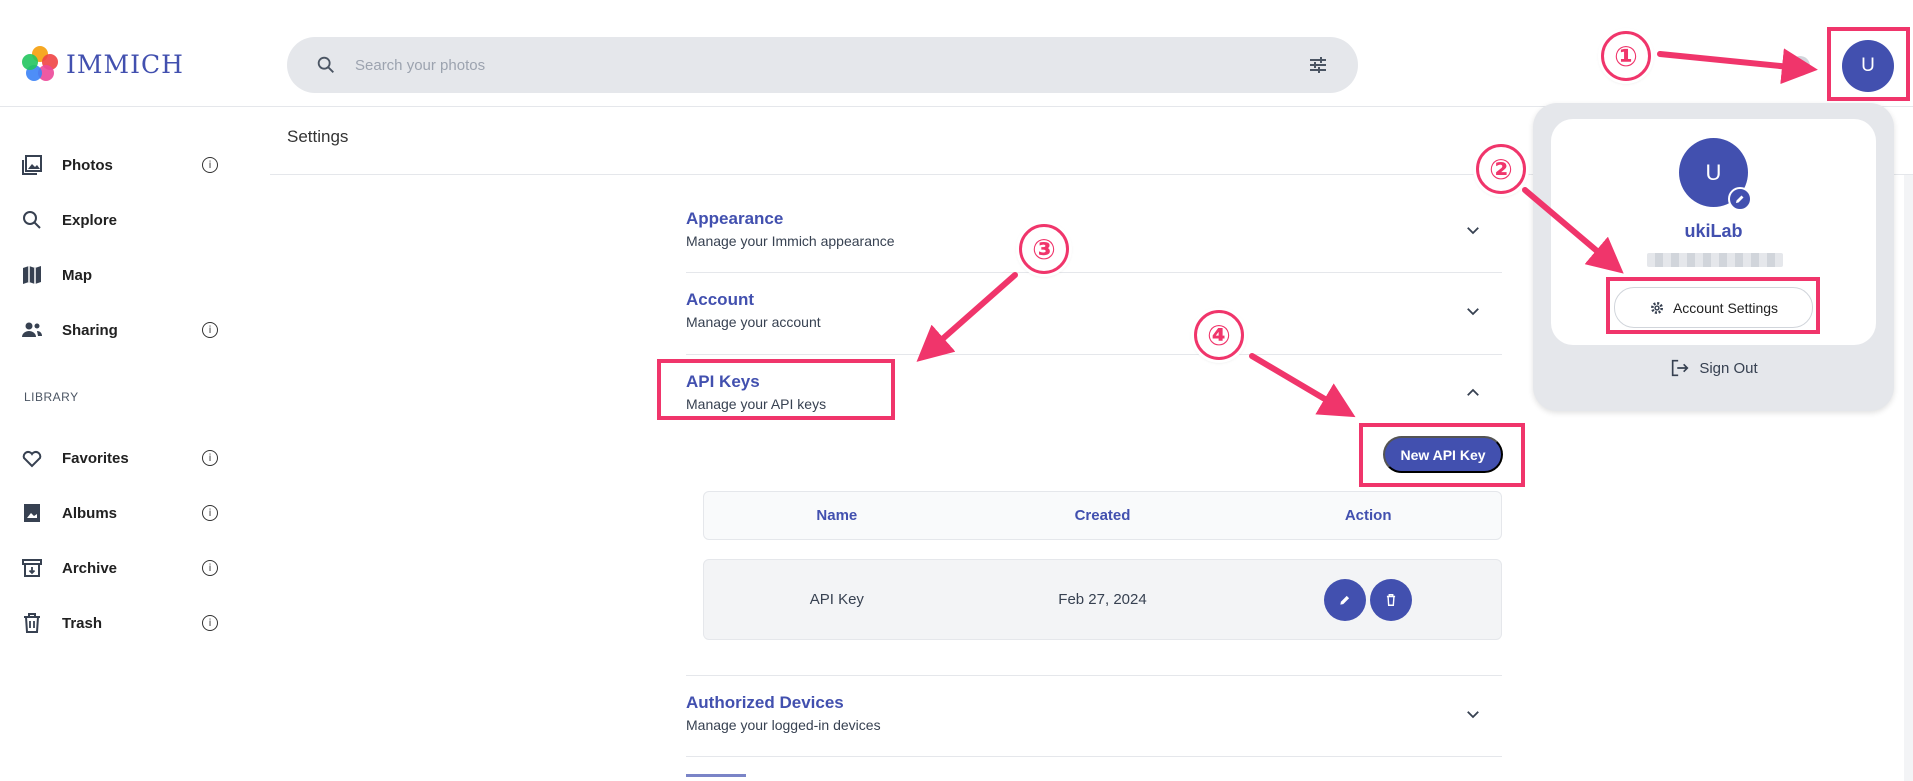 This screenshot has height=781, width=1913. What do you see at coordinates (1219, 335) in the screenshot?
I see `step-badge-4: ④` at bounding box center [1219, 335].